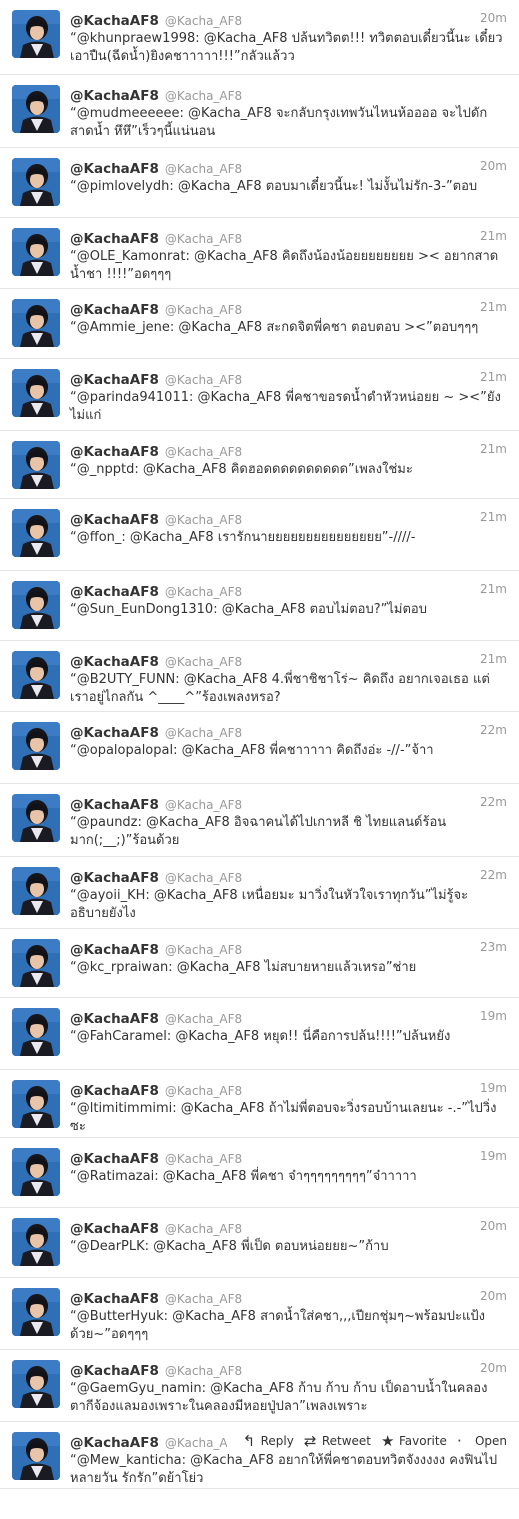  I want to click on favorite-button: ★ Favorite, so click(414, 1441).